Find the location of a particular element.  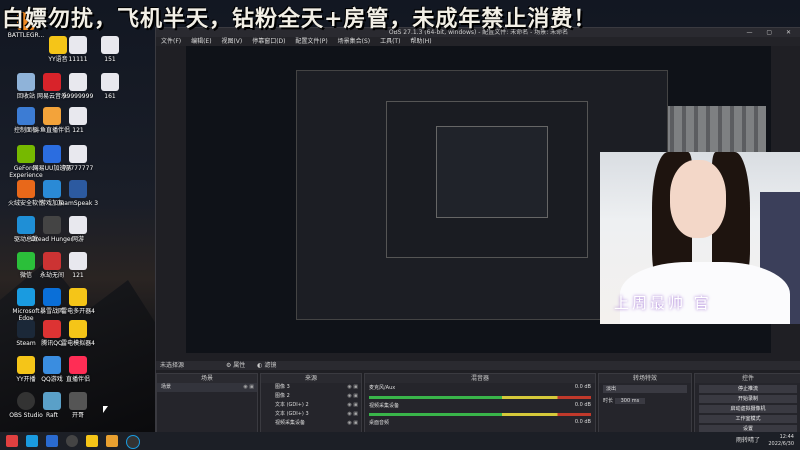

desktop-icon: 网游 is located at coordinates (78, 229).